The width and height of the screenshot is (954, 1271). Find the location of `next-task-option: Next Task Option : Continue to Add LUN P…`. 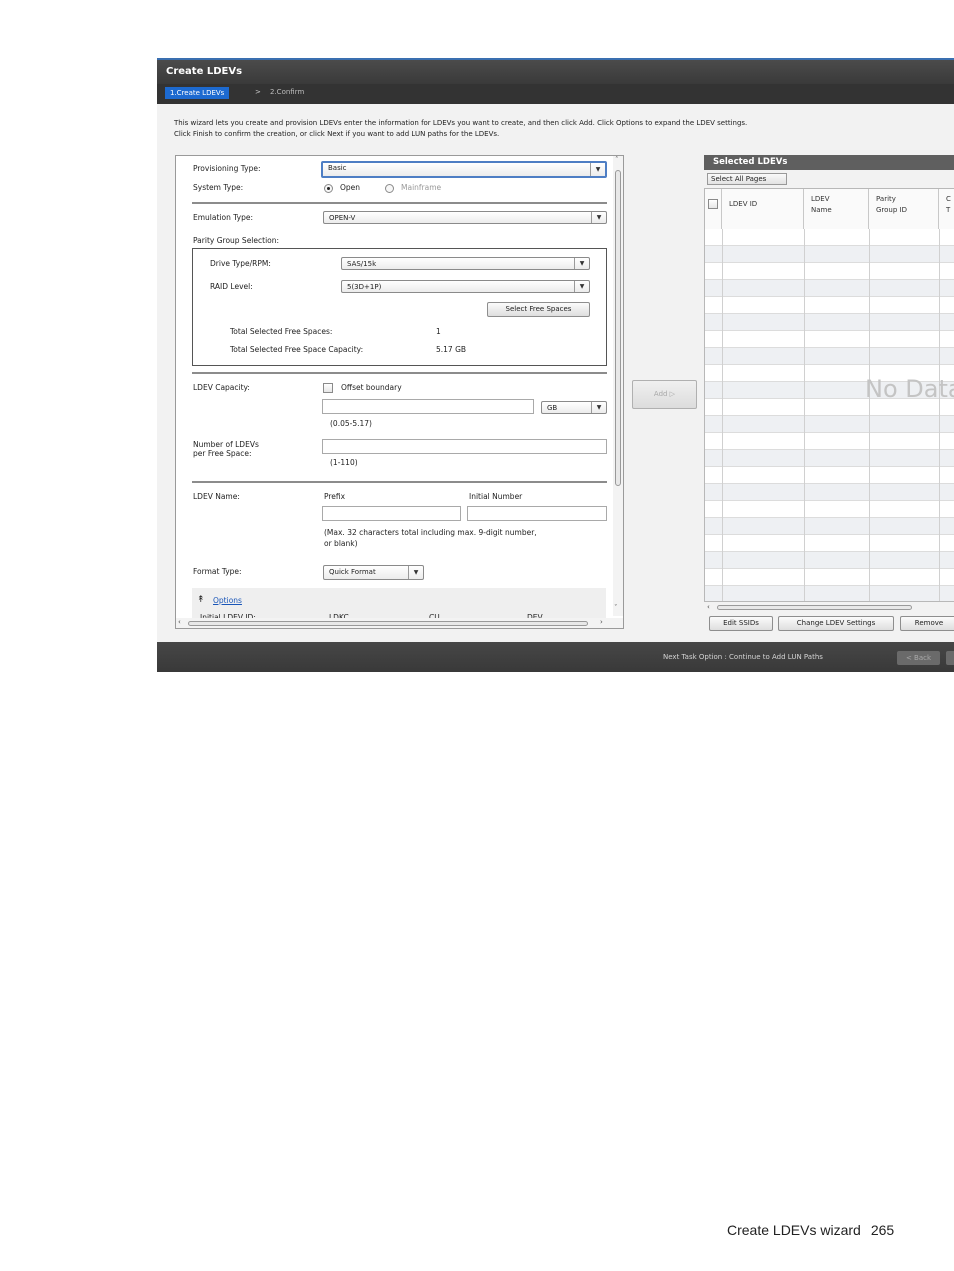

next-task-option: Next Task Option : Continue to Add LUN P… is located at coordinates (743, 657).